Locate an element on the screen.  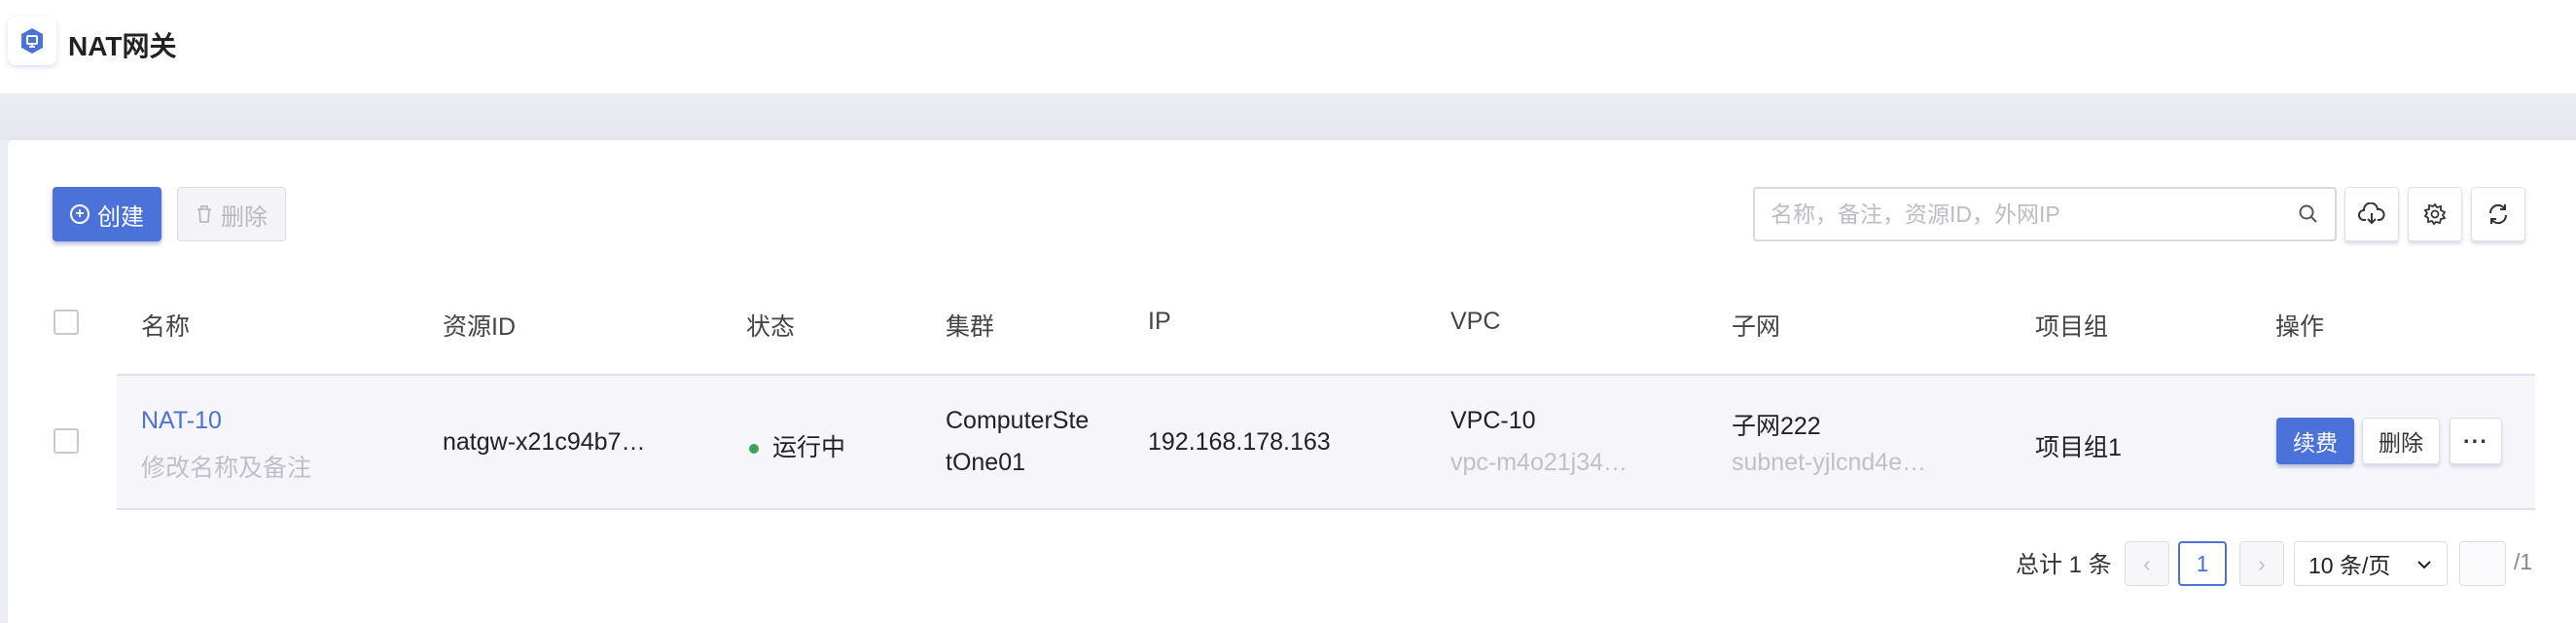
select-all-checkbox is located at coordinates (66, 322).